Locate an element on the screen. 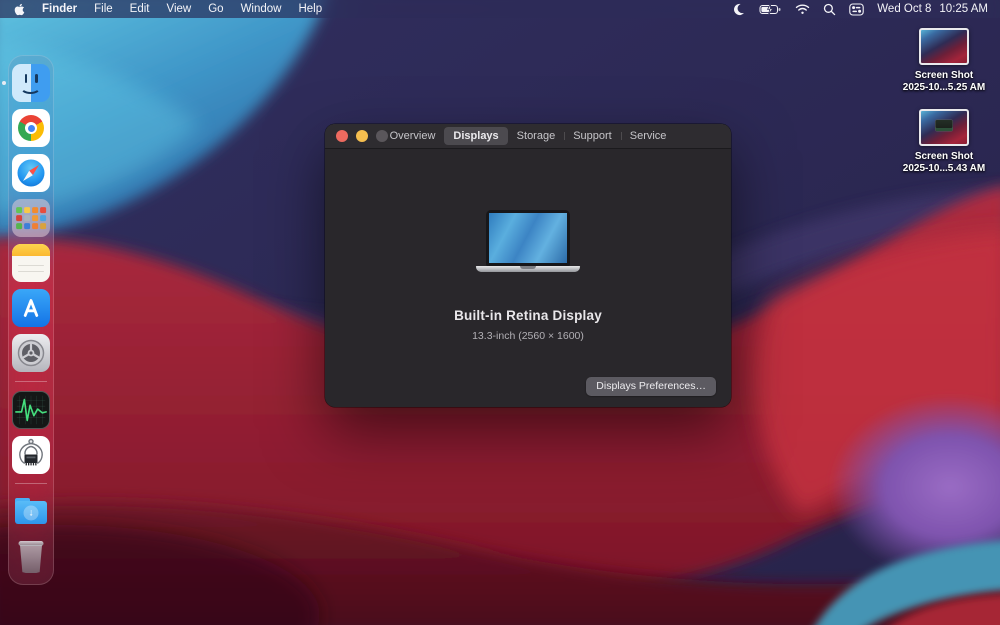 The width and height of the screenshot is (1000, 625). trash-icon is located at coordinates (31, 557).